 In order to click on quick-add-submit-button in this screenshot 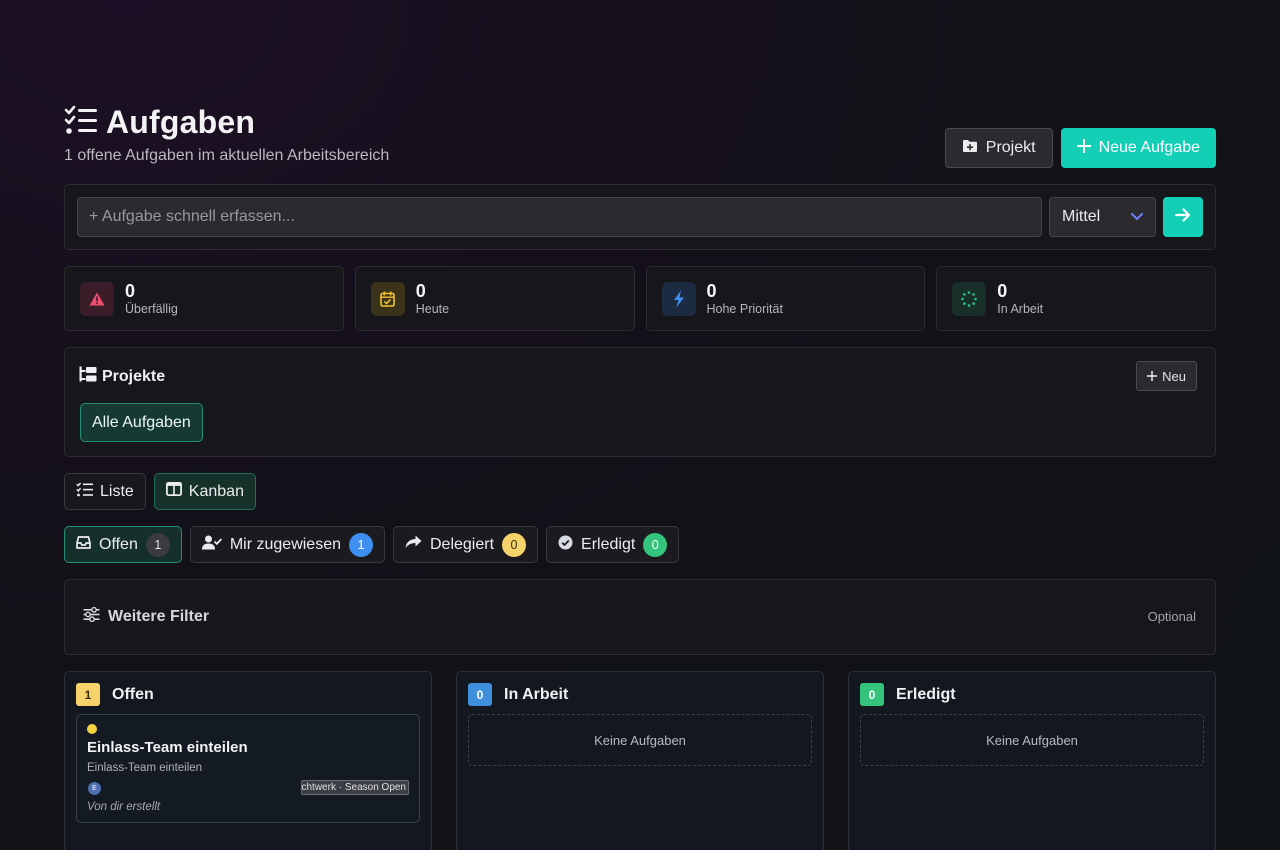, I will do `click(1183, 217)`.